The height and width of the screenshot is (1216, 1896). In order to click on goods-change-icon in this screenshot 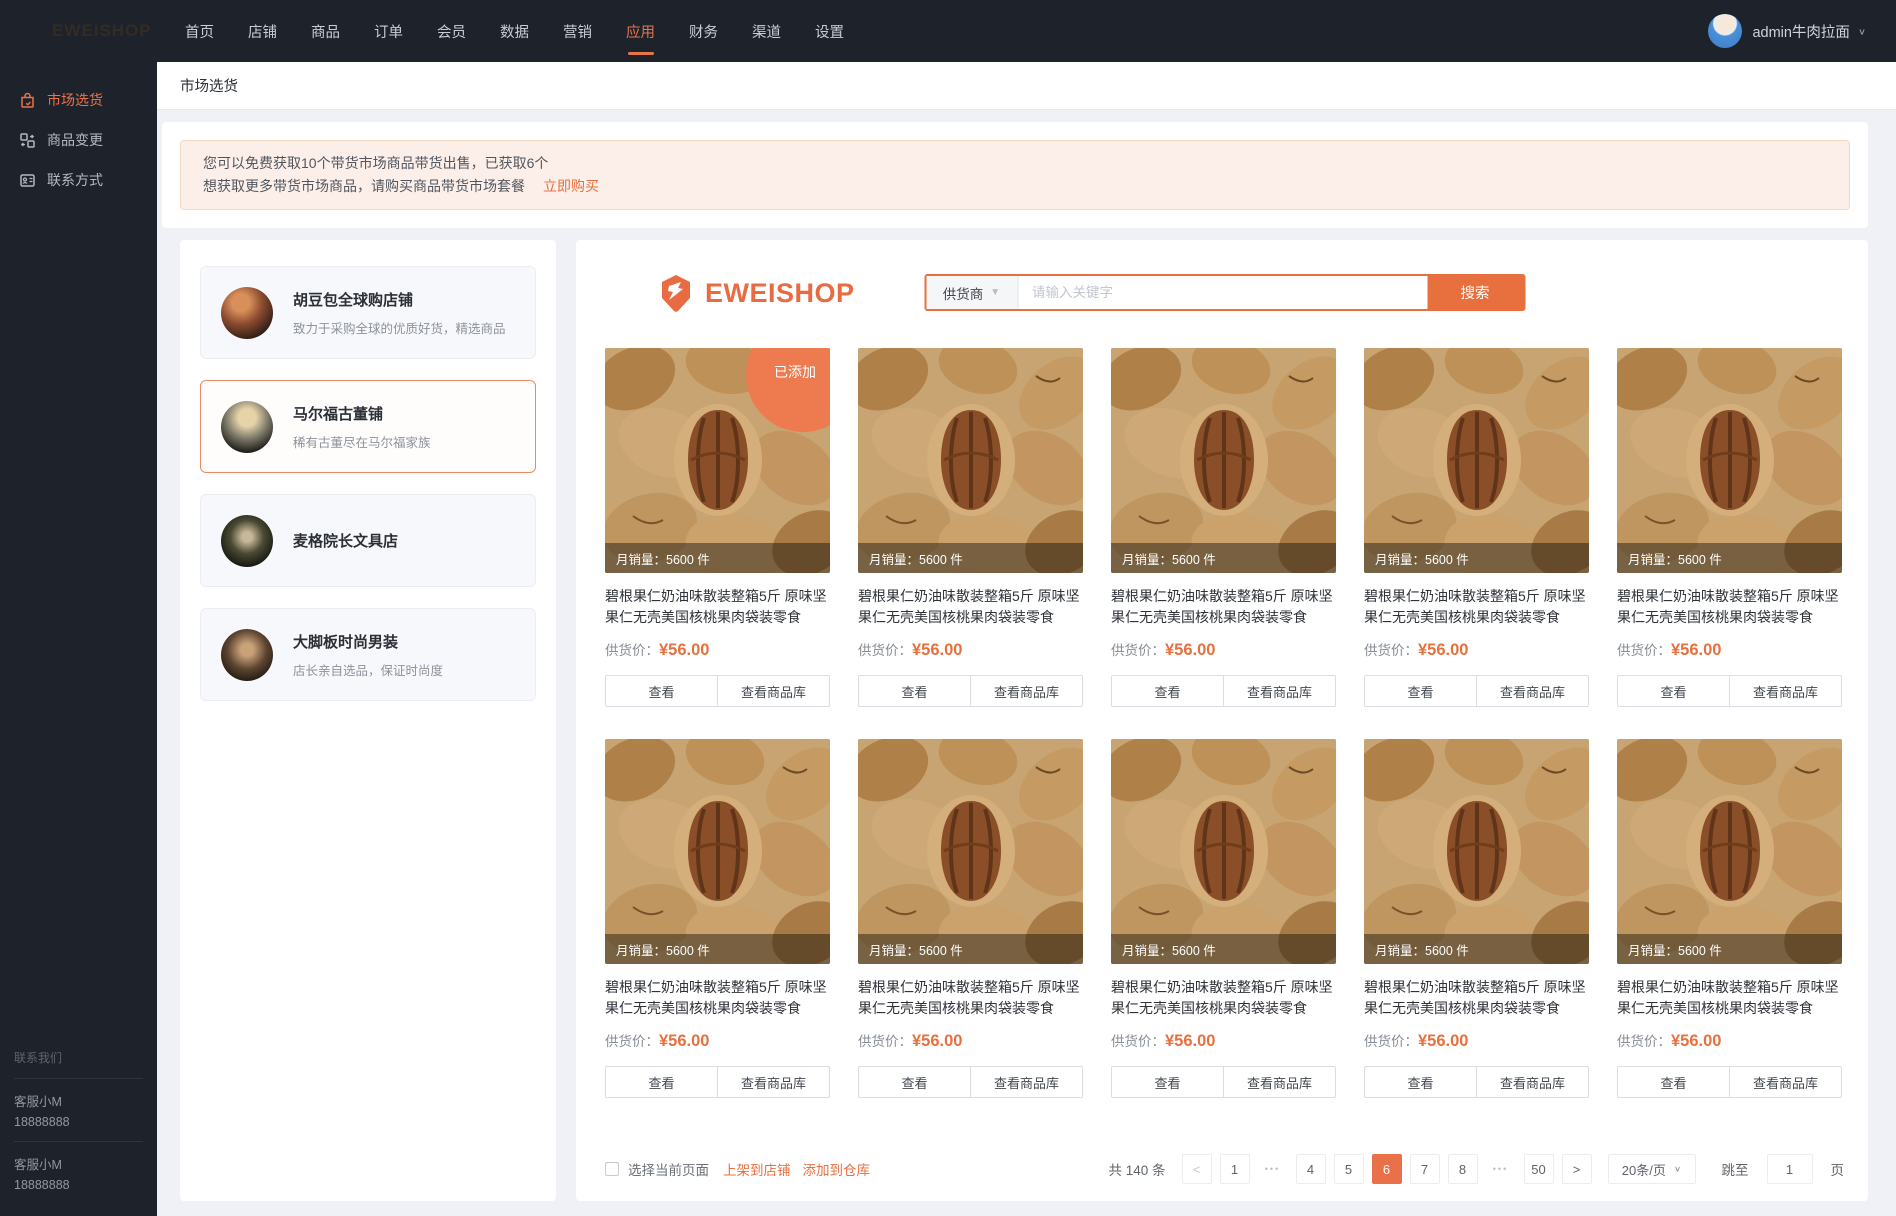, I will do `click(27, 140)`.